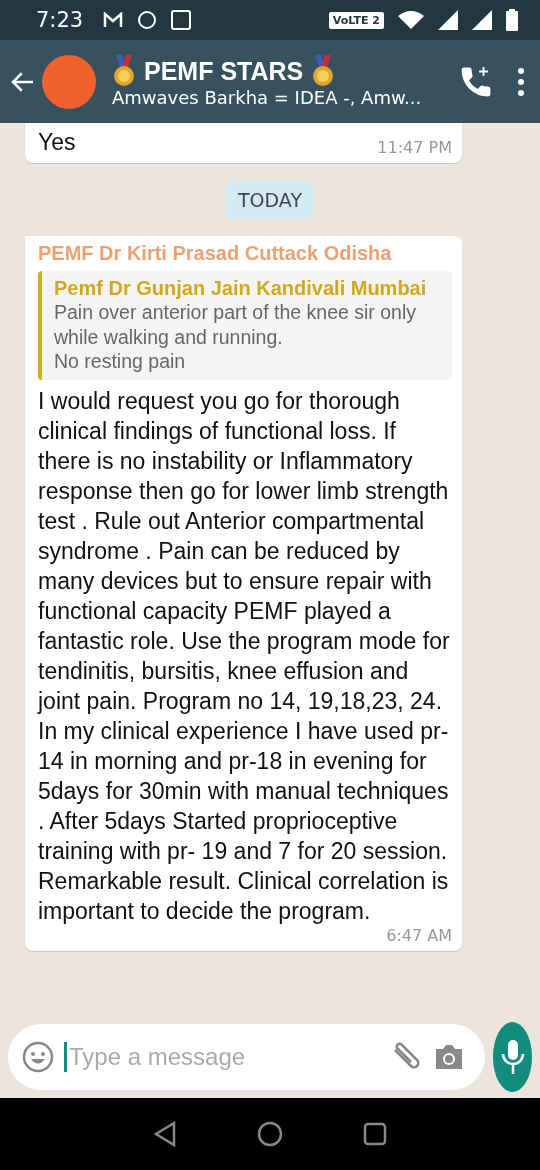  What do you see at coordinates (419, 935) in the screenshot?
I see `message-time: 6:47 AM` at bounding box center [419, 935].